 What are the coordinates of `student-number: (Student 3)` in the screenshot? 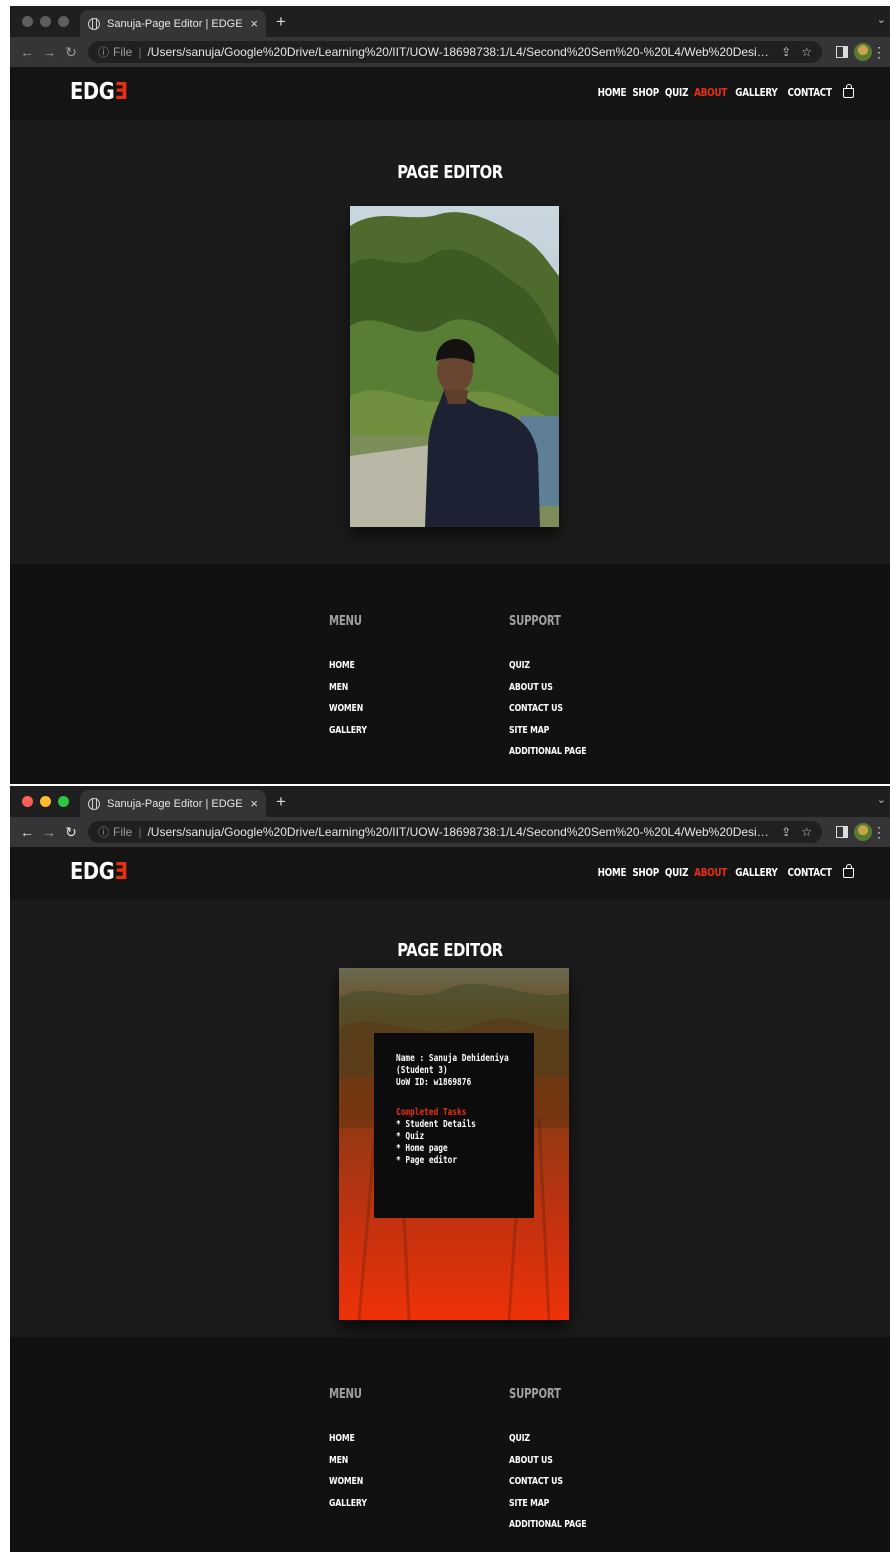 It's located at (422, 1070).